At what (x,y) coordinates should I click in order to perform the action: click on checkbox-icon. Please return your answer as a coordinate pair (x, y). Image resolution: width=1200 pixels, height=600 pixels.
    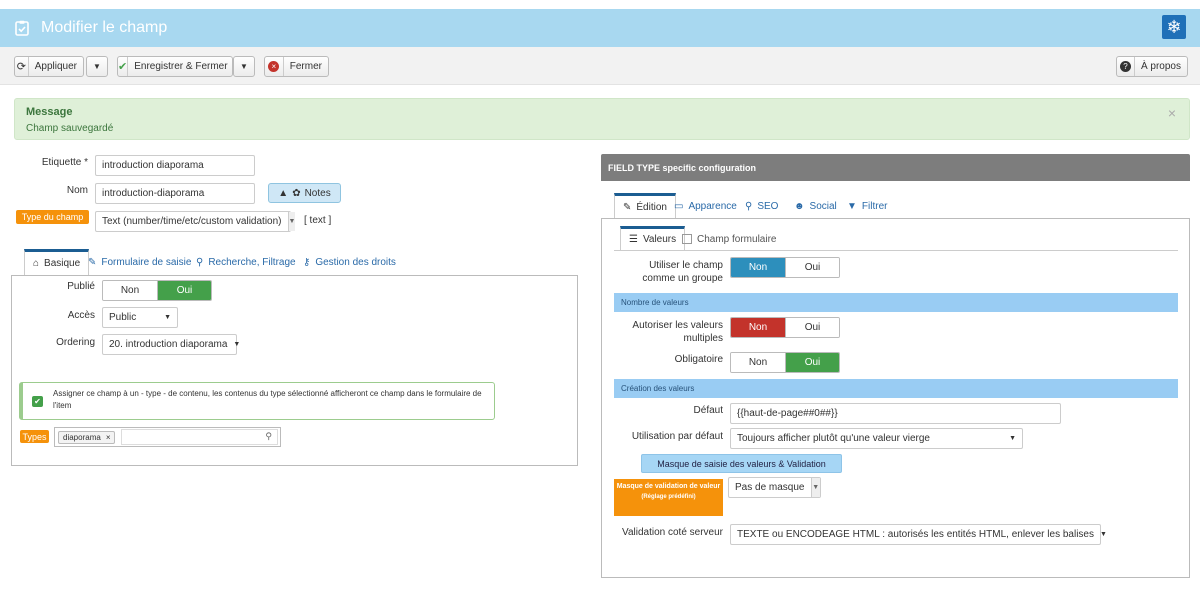
    Looking at the image, I should click on (687, 239).